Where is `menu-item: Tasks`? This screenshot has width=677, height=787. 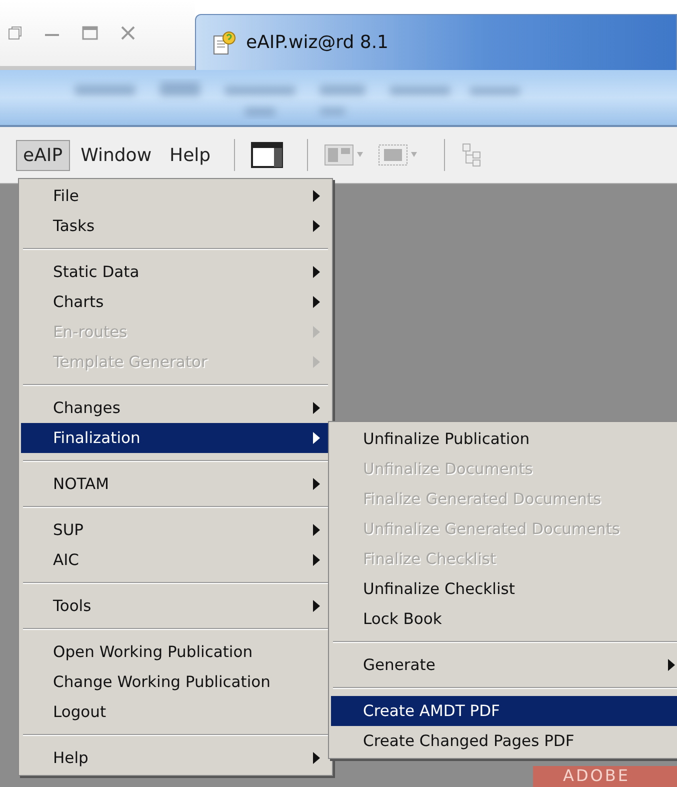 menu-item: Tasks is located at coordinates (175, 226).